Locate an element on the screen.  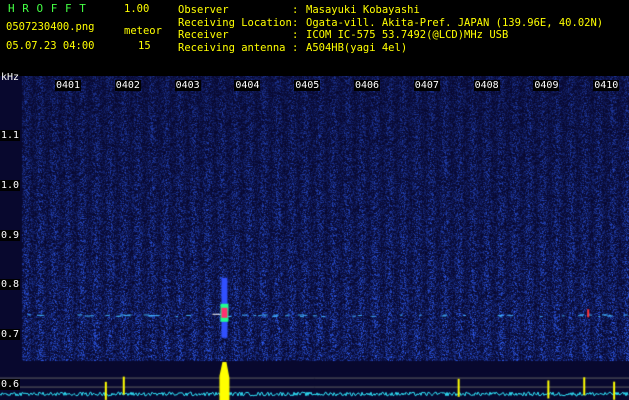
y-tick-label: 1.0 is located at coordinates (10, 185).